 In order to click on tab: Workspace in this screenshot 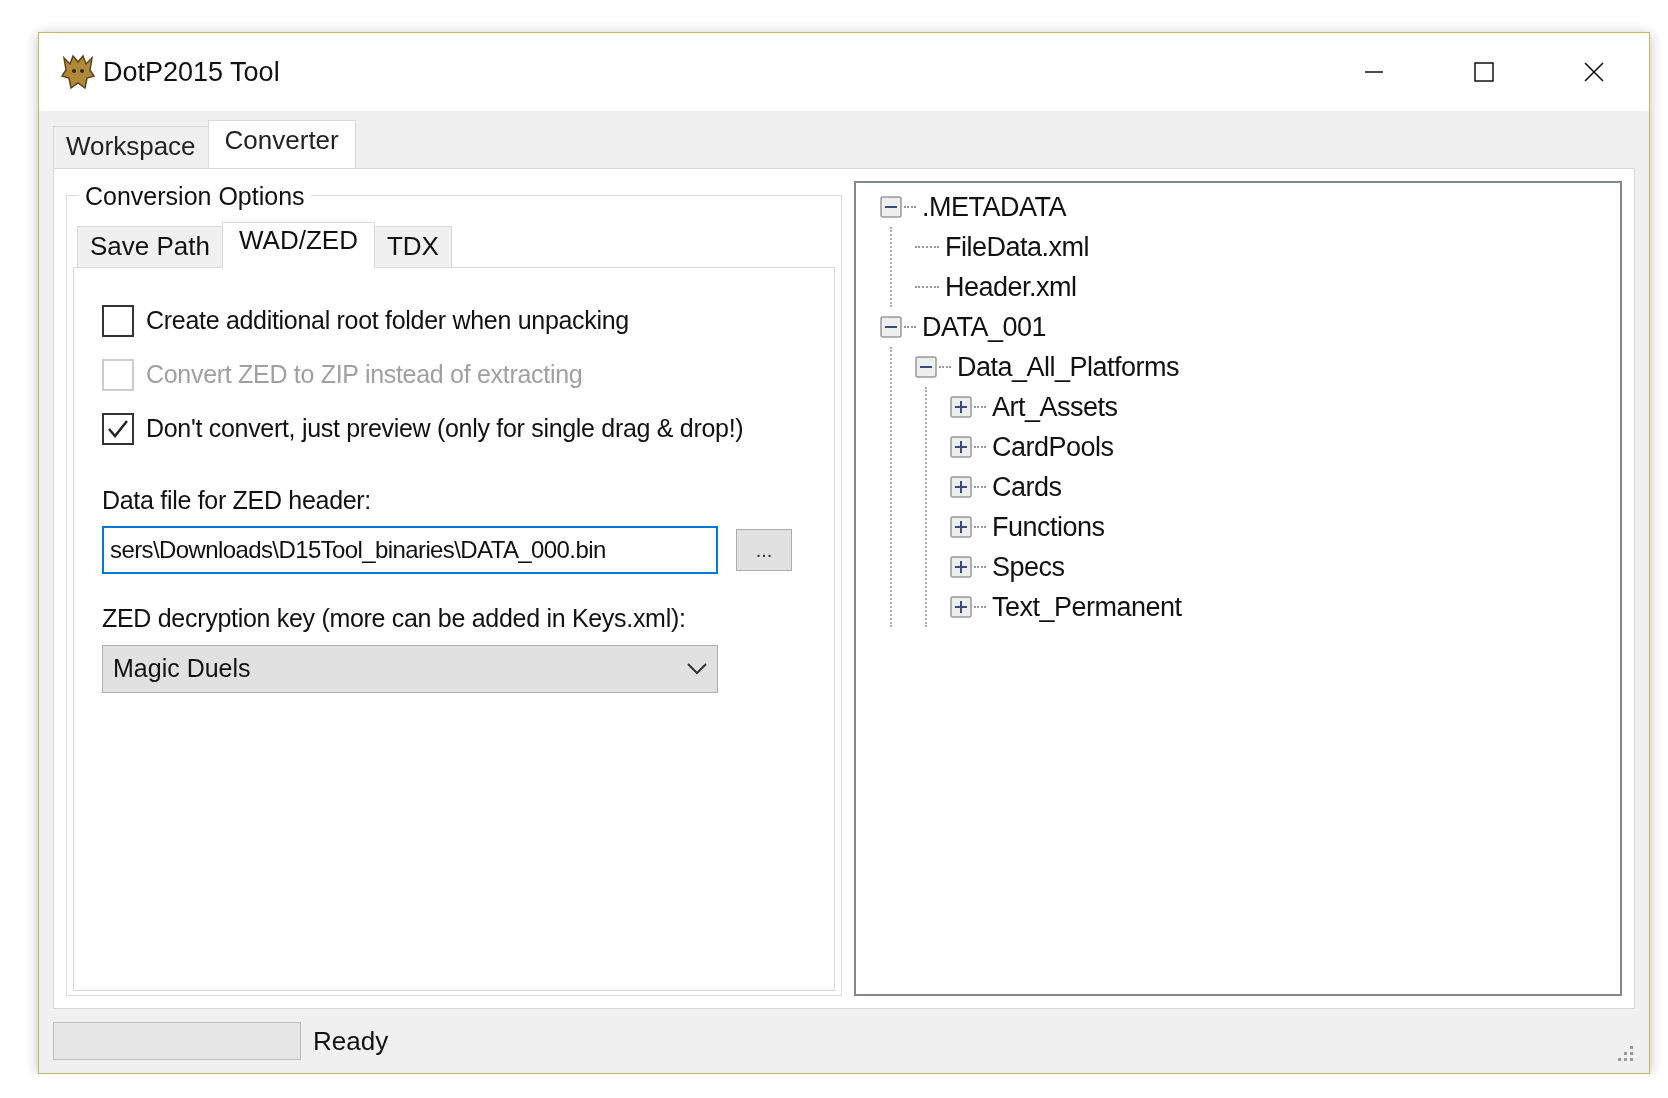, I will do `click(131, 146)`.